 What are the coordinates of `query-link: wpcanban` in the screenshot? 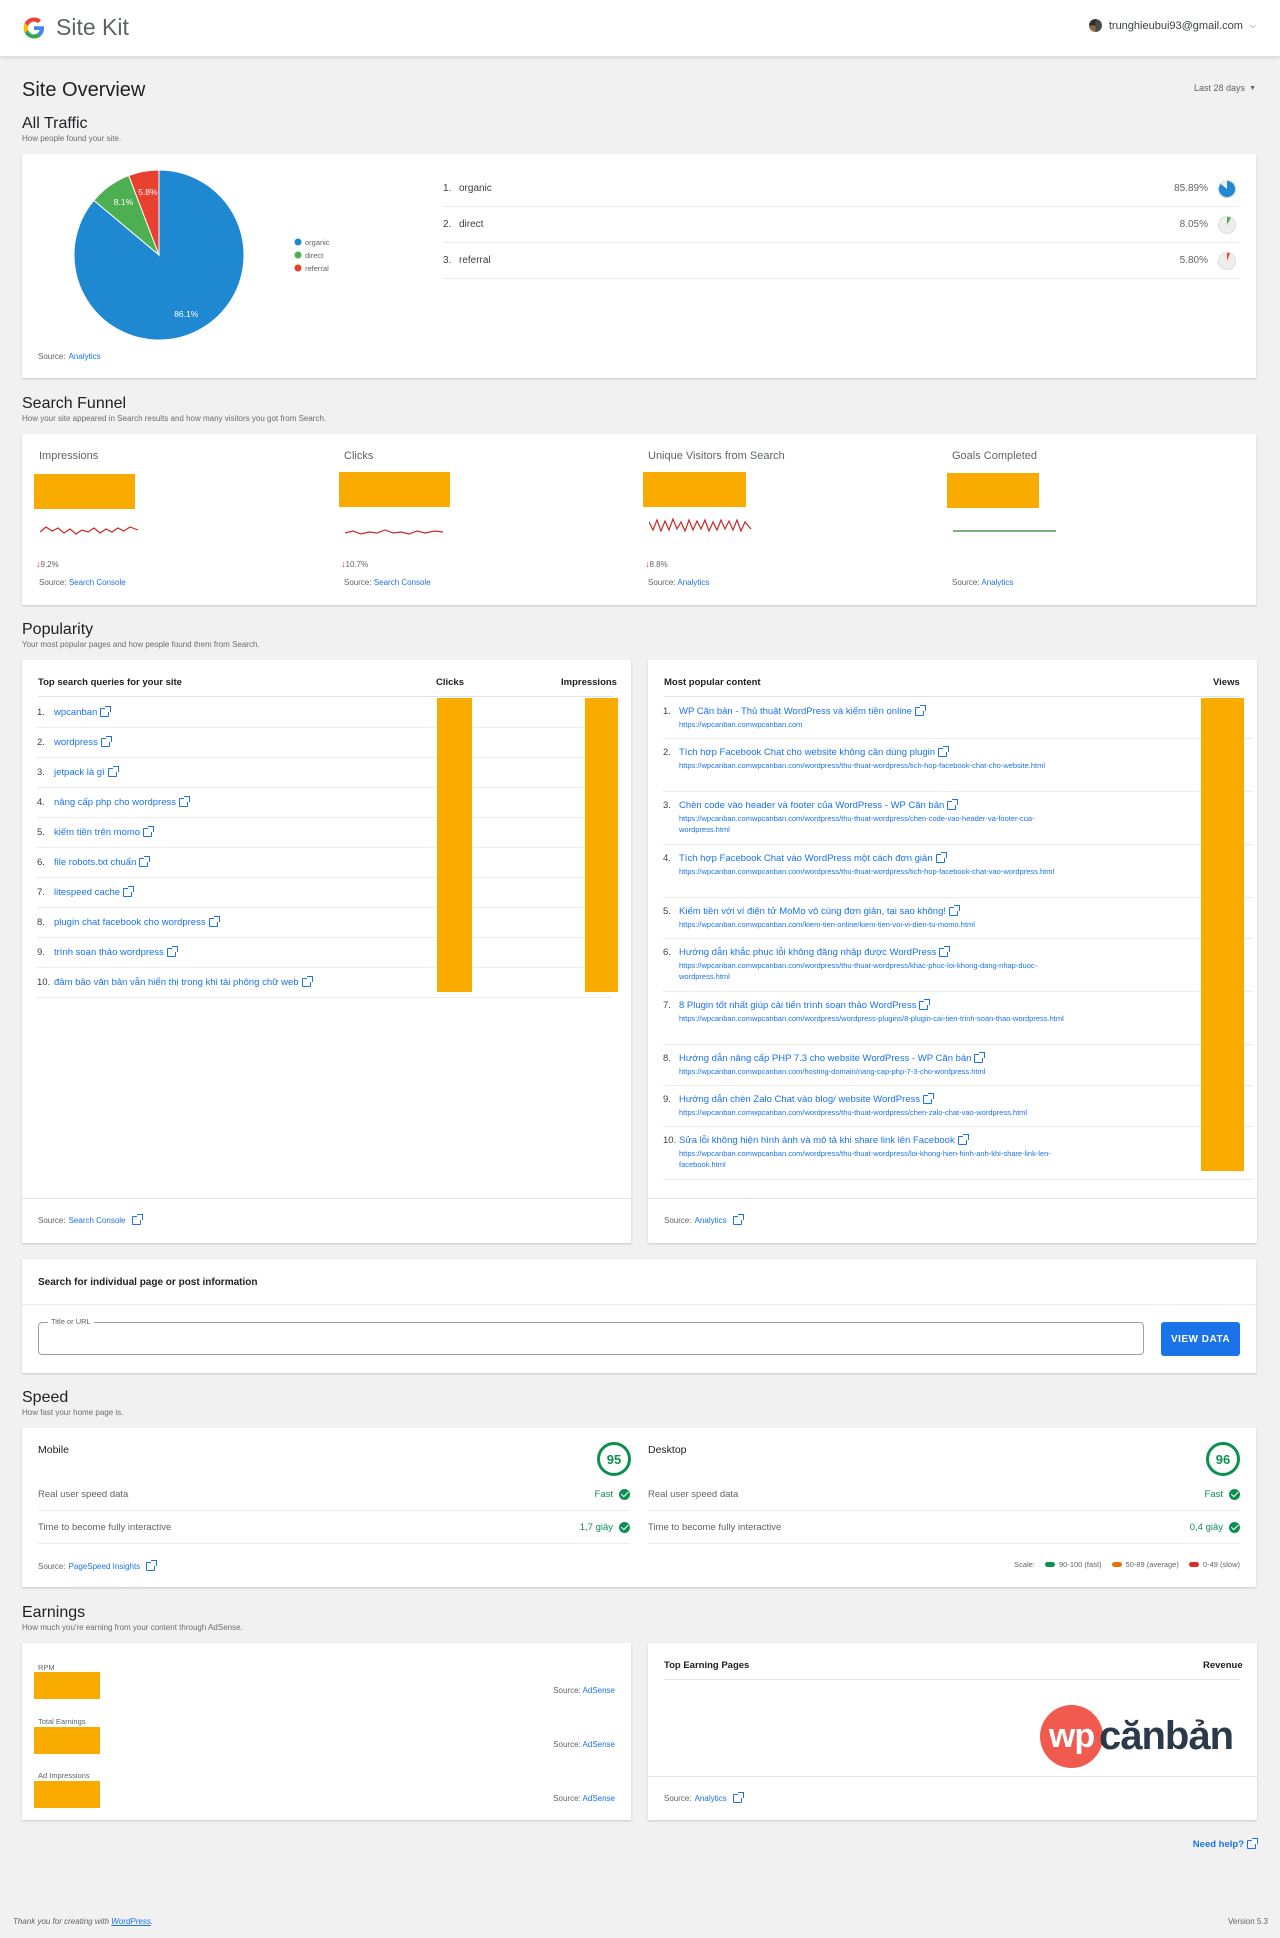 It's located at (83, 712).